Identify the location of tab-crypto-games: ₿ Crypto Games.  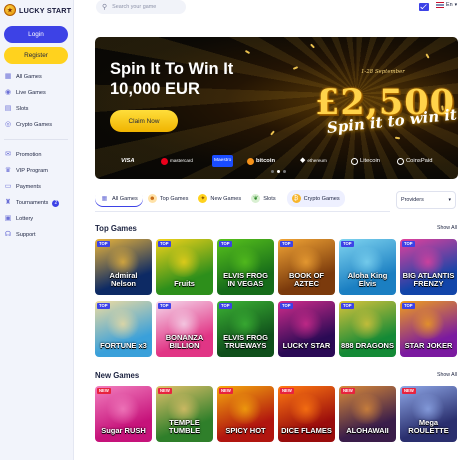
(315, 198).